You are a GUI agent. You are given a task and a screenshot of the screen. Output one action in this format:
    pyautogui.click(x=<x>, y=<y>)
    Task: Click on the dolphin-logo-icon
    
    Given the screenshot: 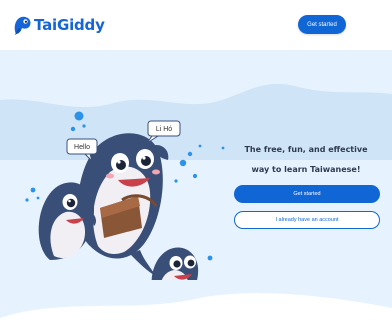 What is the action you would take?
    pyautogui.click(x=22, y=25)
    